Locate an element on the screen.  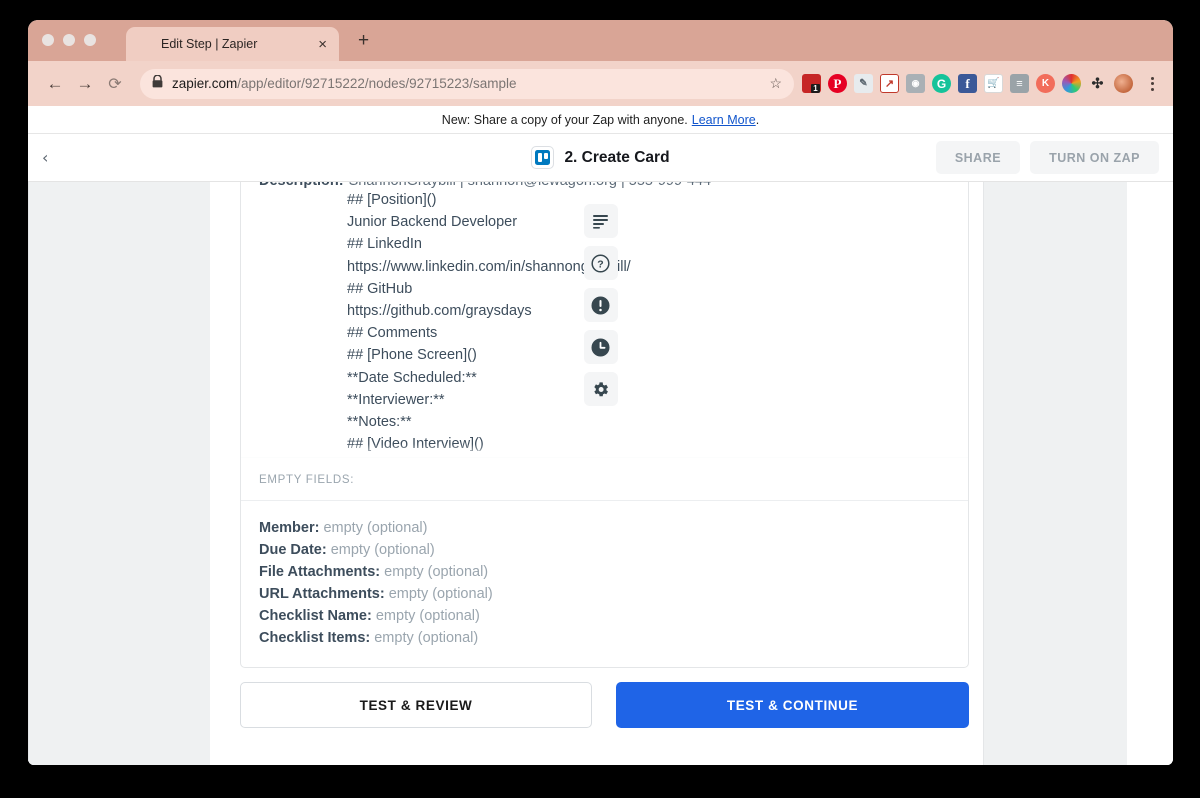
header-left-group: ‹ is located at coordinates (58, 157).